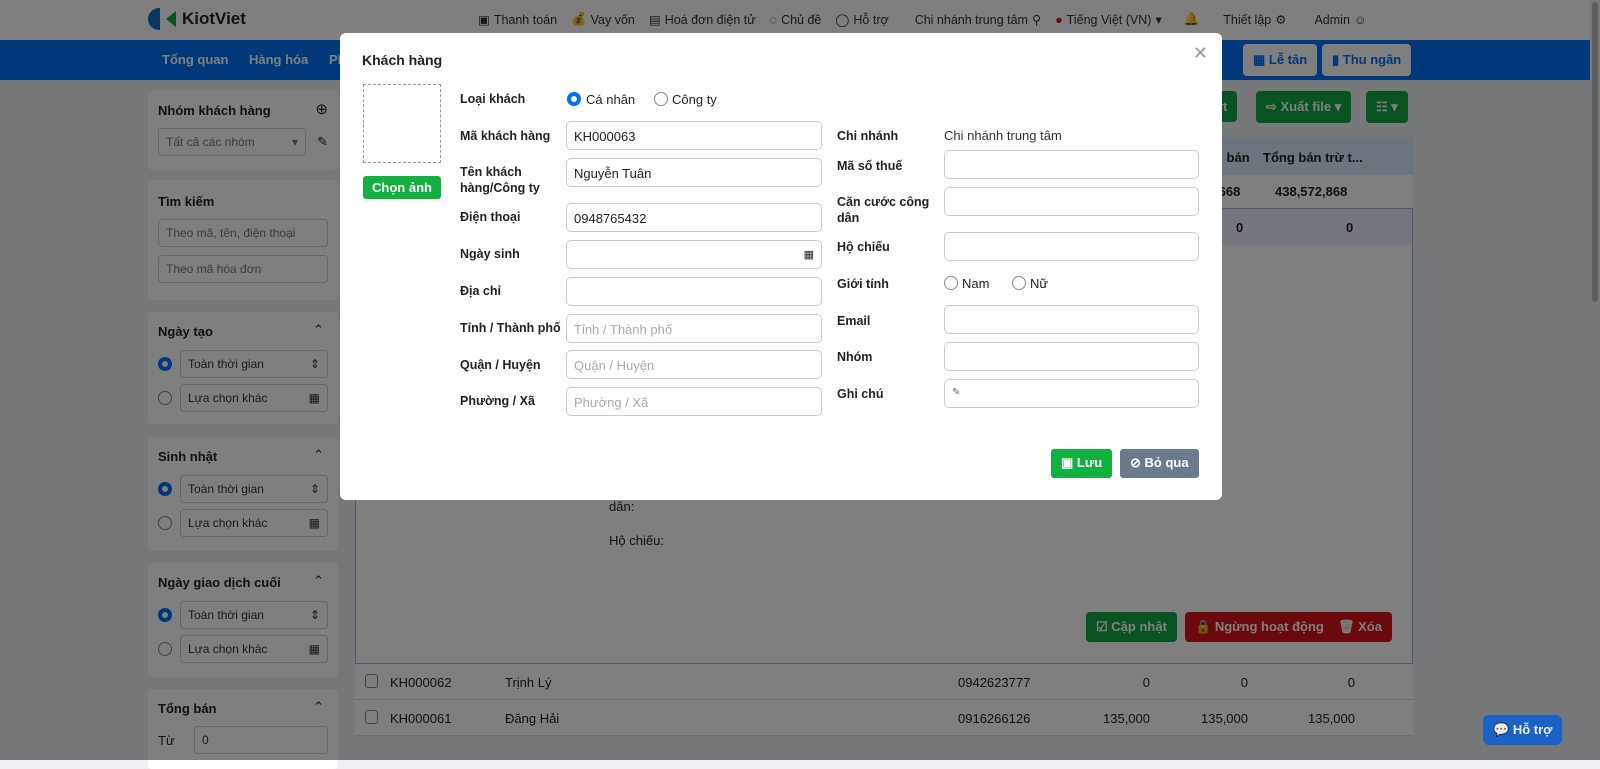 The height and width of the screenshot is (769, 1600). I want to click on id-card-input, so click(1071, 201).